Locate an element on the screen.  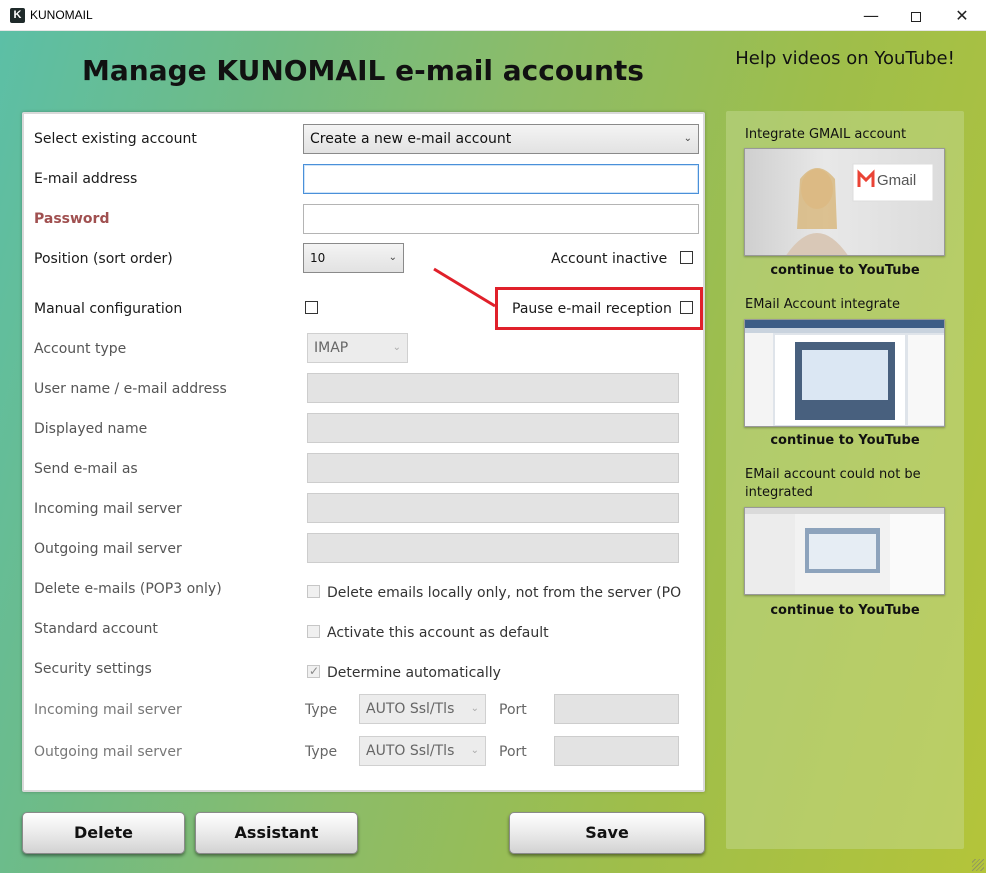
video-2-youtube-link: continue to YouTube is located at coordinates (845, 441).